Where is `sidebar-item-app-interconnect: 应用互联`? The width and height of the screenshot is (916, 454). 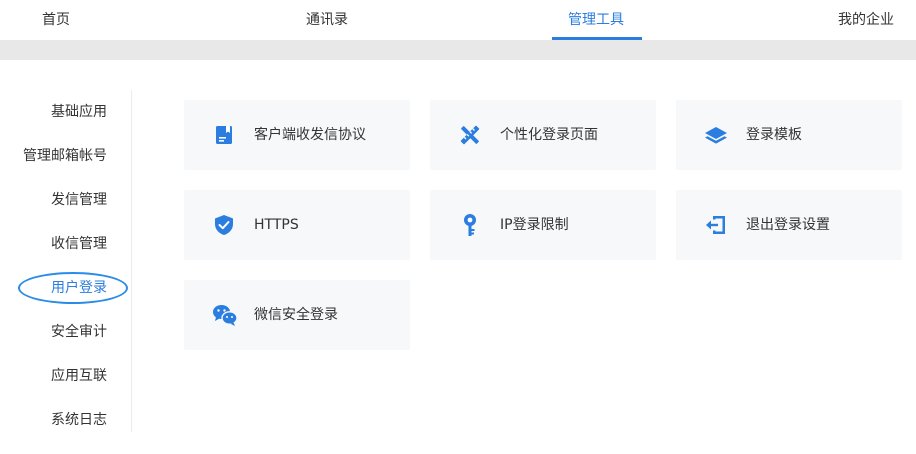
sidebar-item-app-interconnect: 应用互联 is located at coordinates (79, 376).